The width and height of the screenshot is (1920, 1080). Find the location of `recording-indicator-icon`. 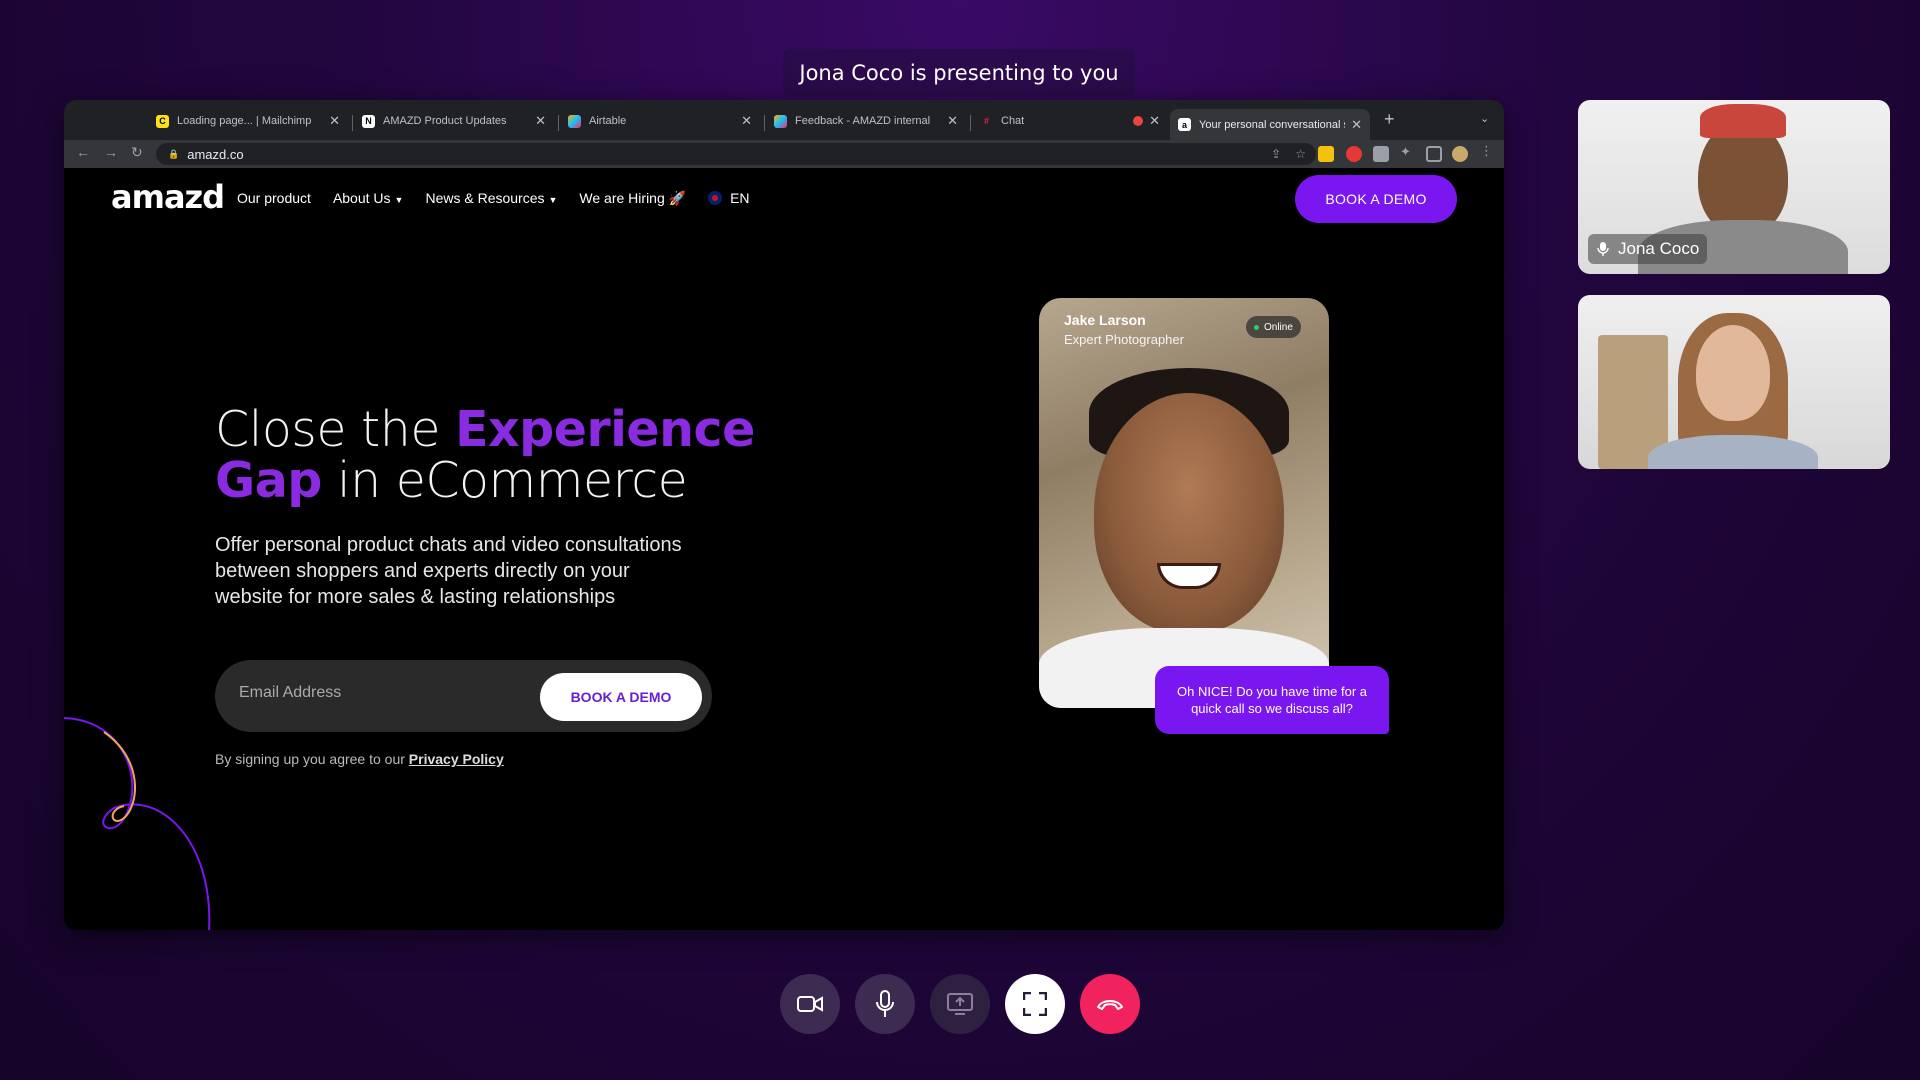

recording-indicator-icon is located at coordinates (1138, 121).